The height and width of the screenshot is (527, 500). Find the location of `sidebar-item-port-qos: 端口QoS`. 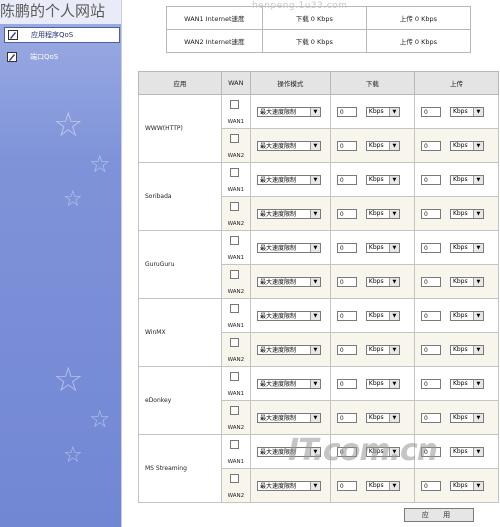

sidebar-item-port-qos: 端口QoS is located at coordinates (61, 57).